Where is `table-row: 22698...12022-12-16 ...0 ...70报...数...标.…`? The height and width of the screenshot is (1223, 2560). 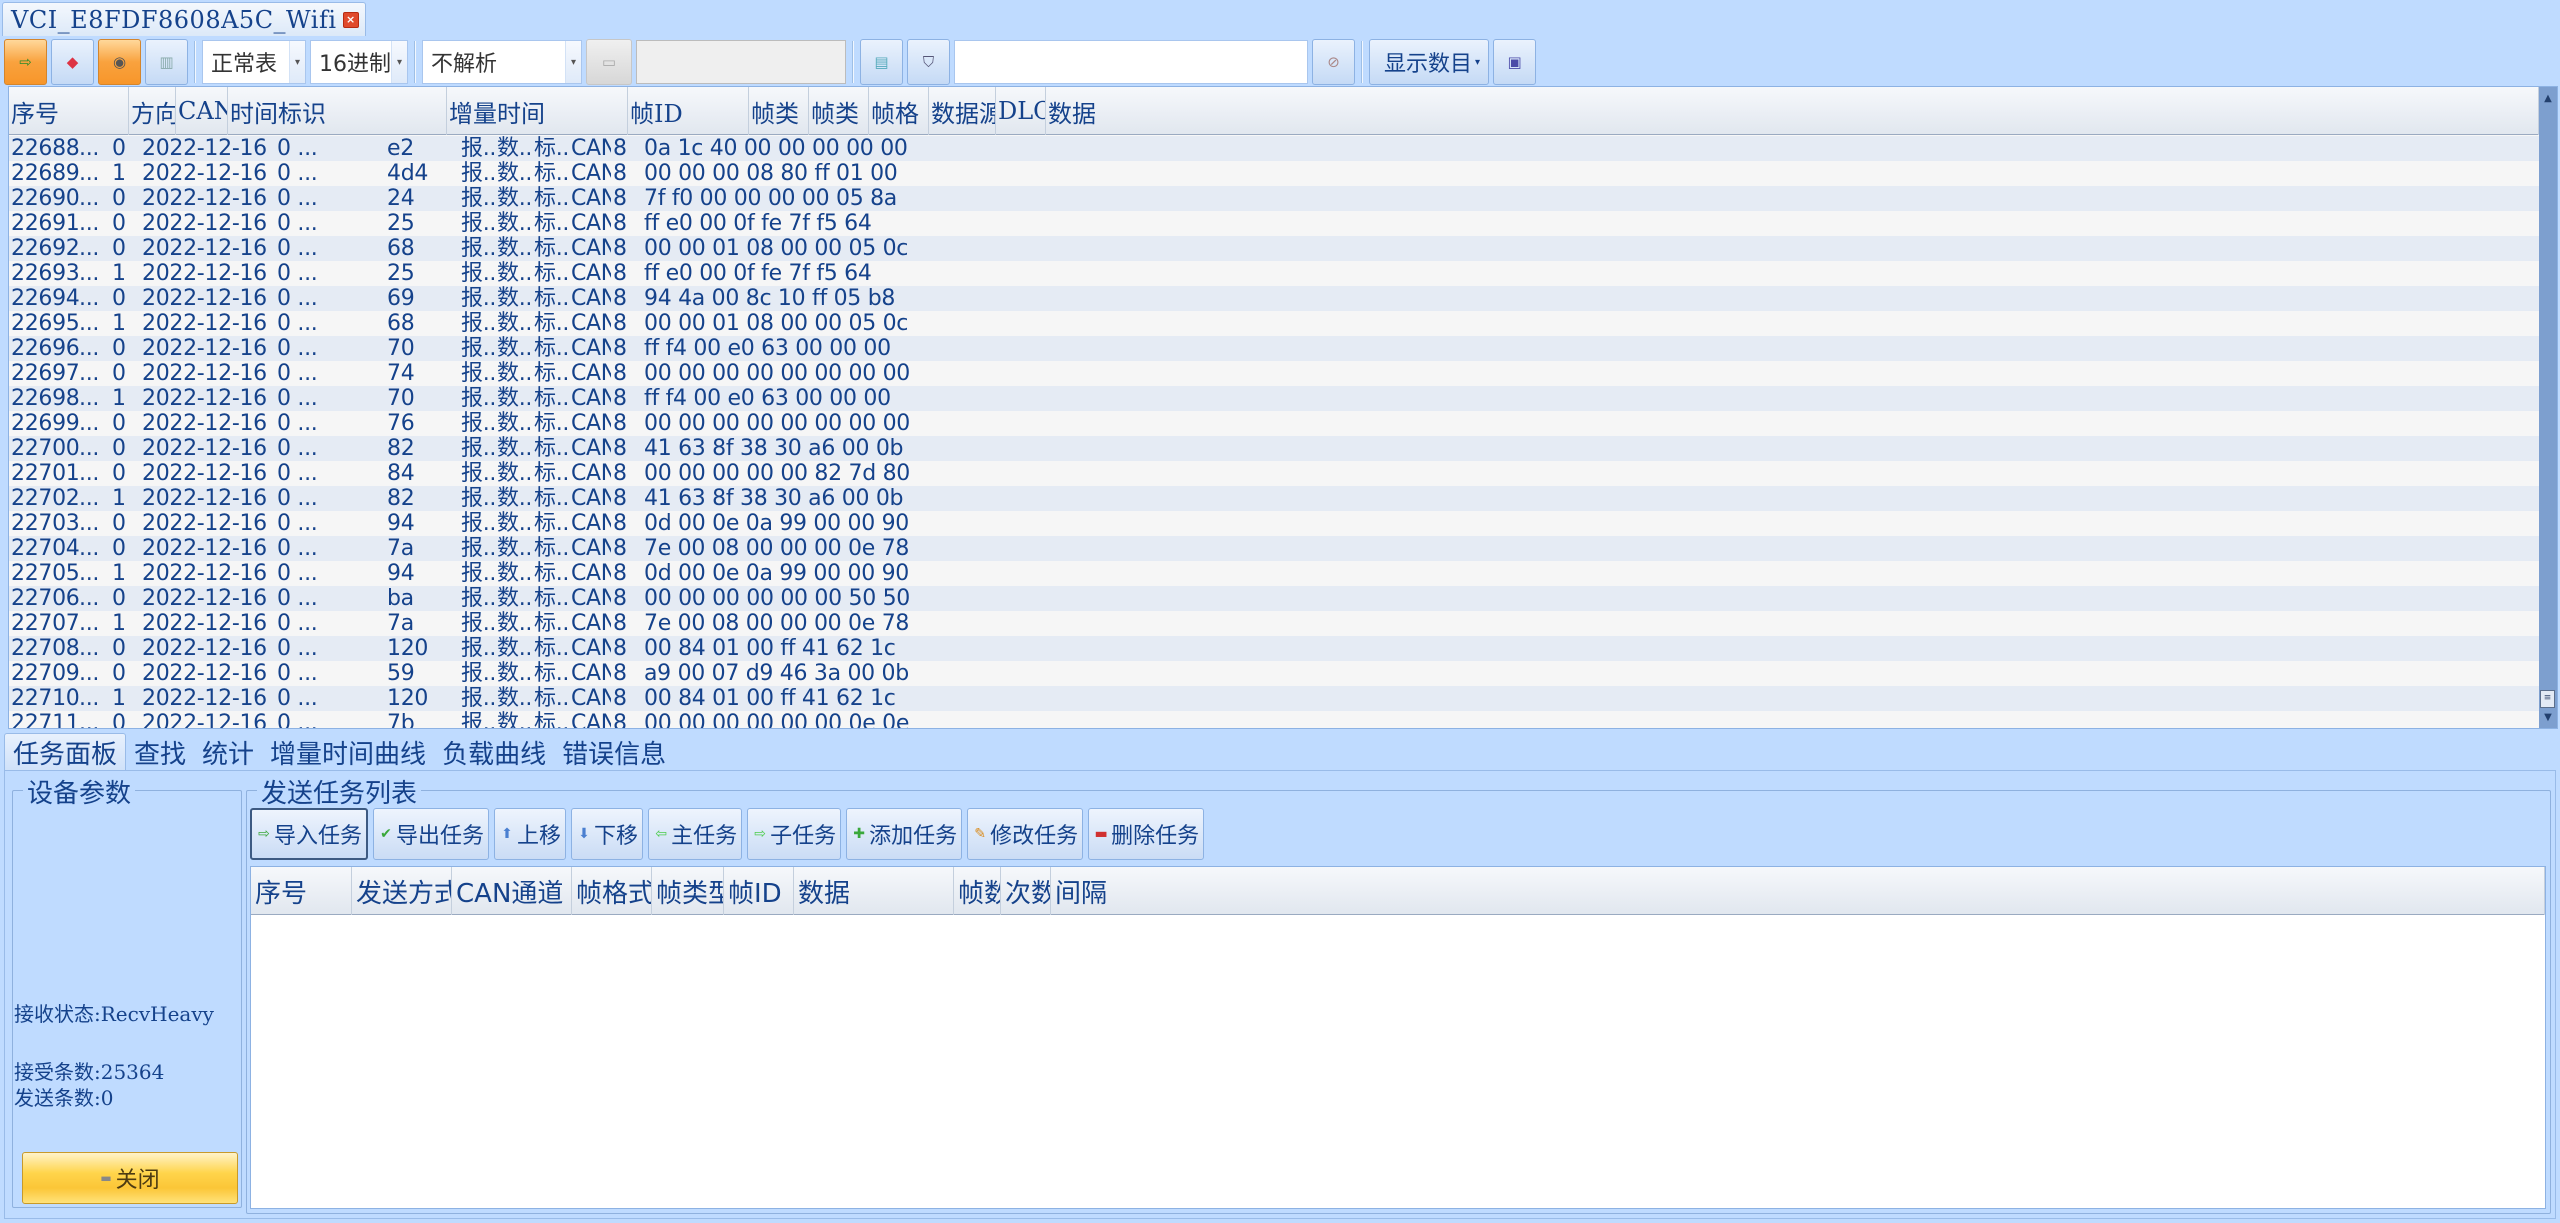
table-row: 22698...12022-12-16 ...0 ...70报...数...标.… is located at coordinates (1274, 398).